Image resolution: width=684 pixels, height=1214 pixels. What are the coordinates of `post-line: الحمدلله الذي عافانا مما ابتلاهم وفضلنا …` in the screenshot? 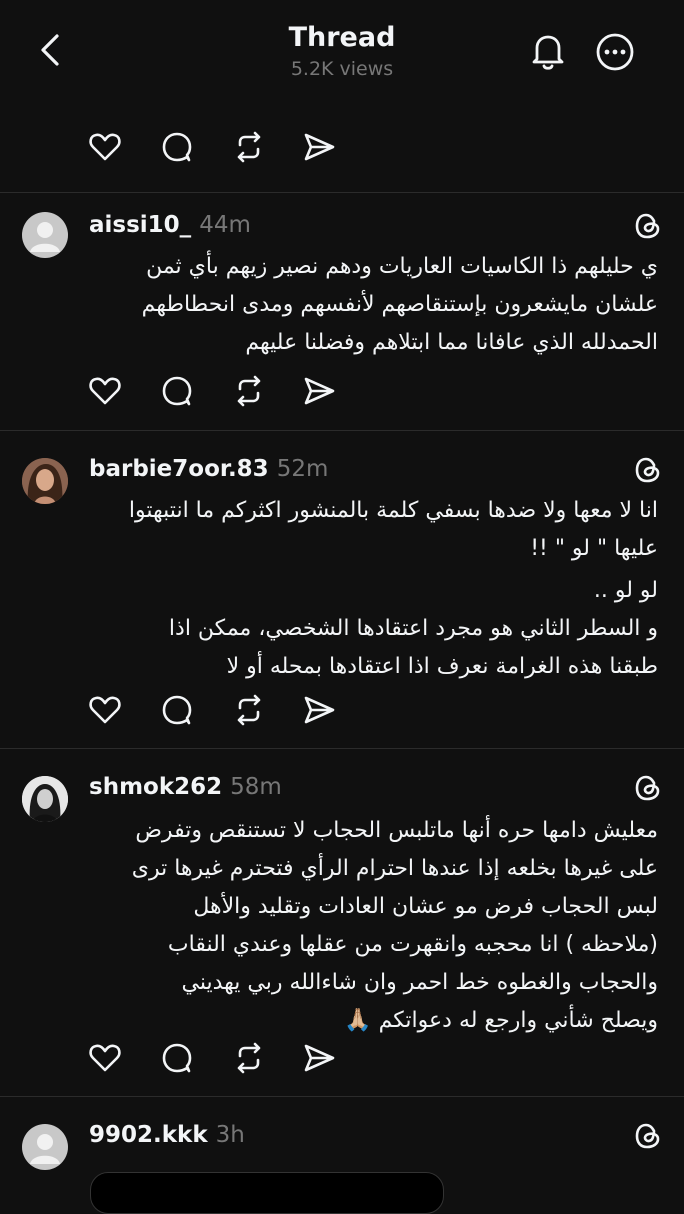 It's located at (451, 342).